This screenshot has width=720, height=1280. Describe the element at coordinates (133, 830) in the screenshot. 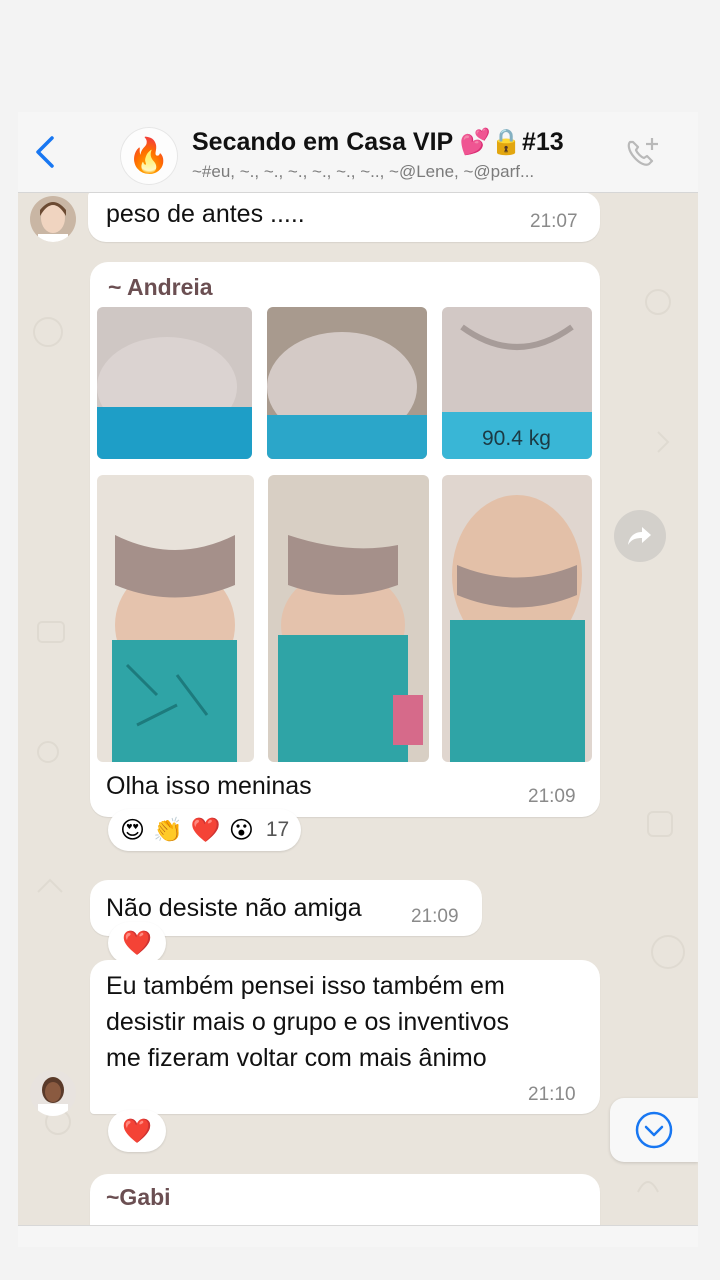

I see `heart-eyes-icon: 😍` at that location.